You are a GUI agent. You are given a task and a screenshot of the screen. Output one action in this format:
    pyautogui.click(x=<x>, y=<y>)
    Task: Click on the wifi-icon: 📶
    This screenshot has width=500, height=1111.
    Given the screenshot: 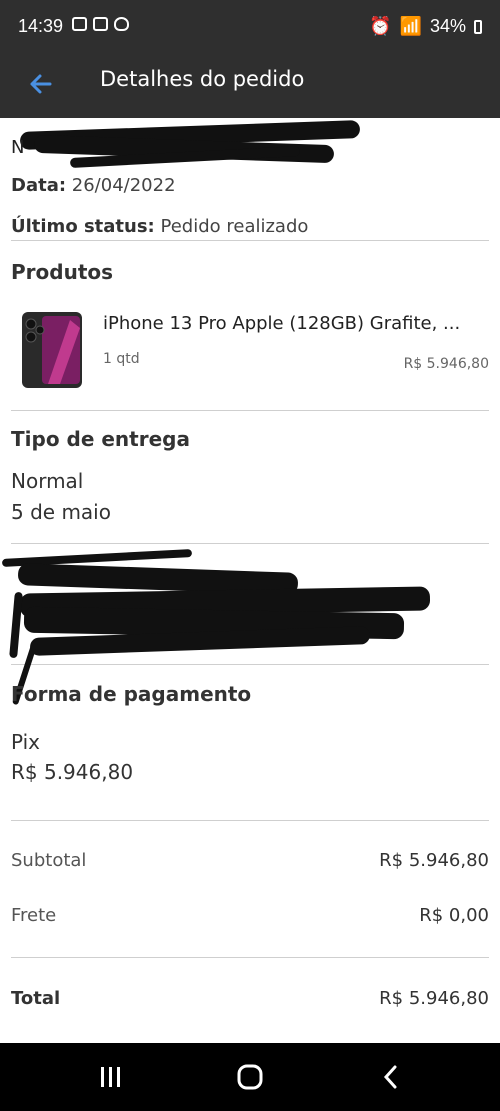 What is the action you would take?
    pyautogui.click(x=410, y=26)
    